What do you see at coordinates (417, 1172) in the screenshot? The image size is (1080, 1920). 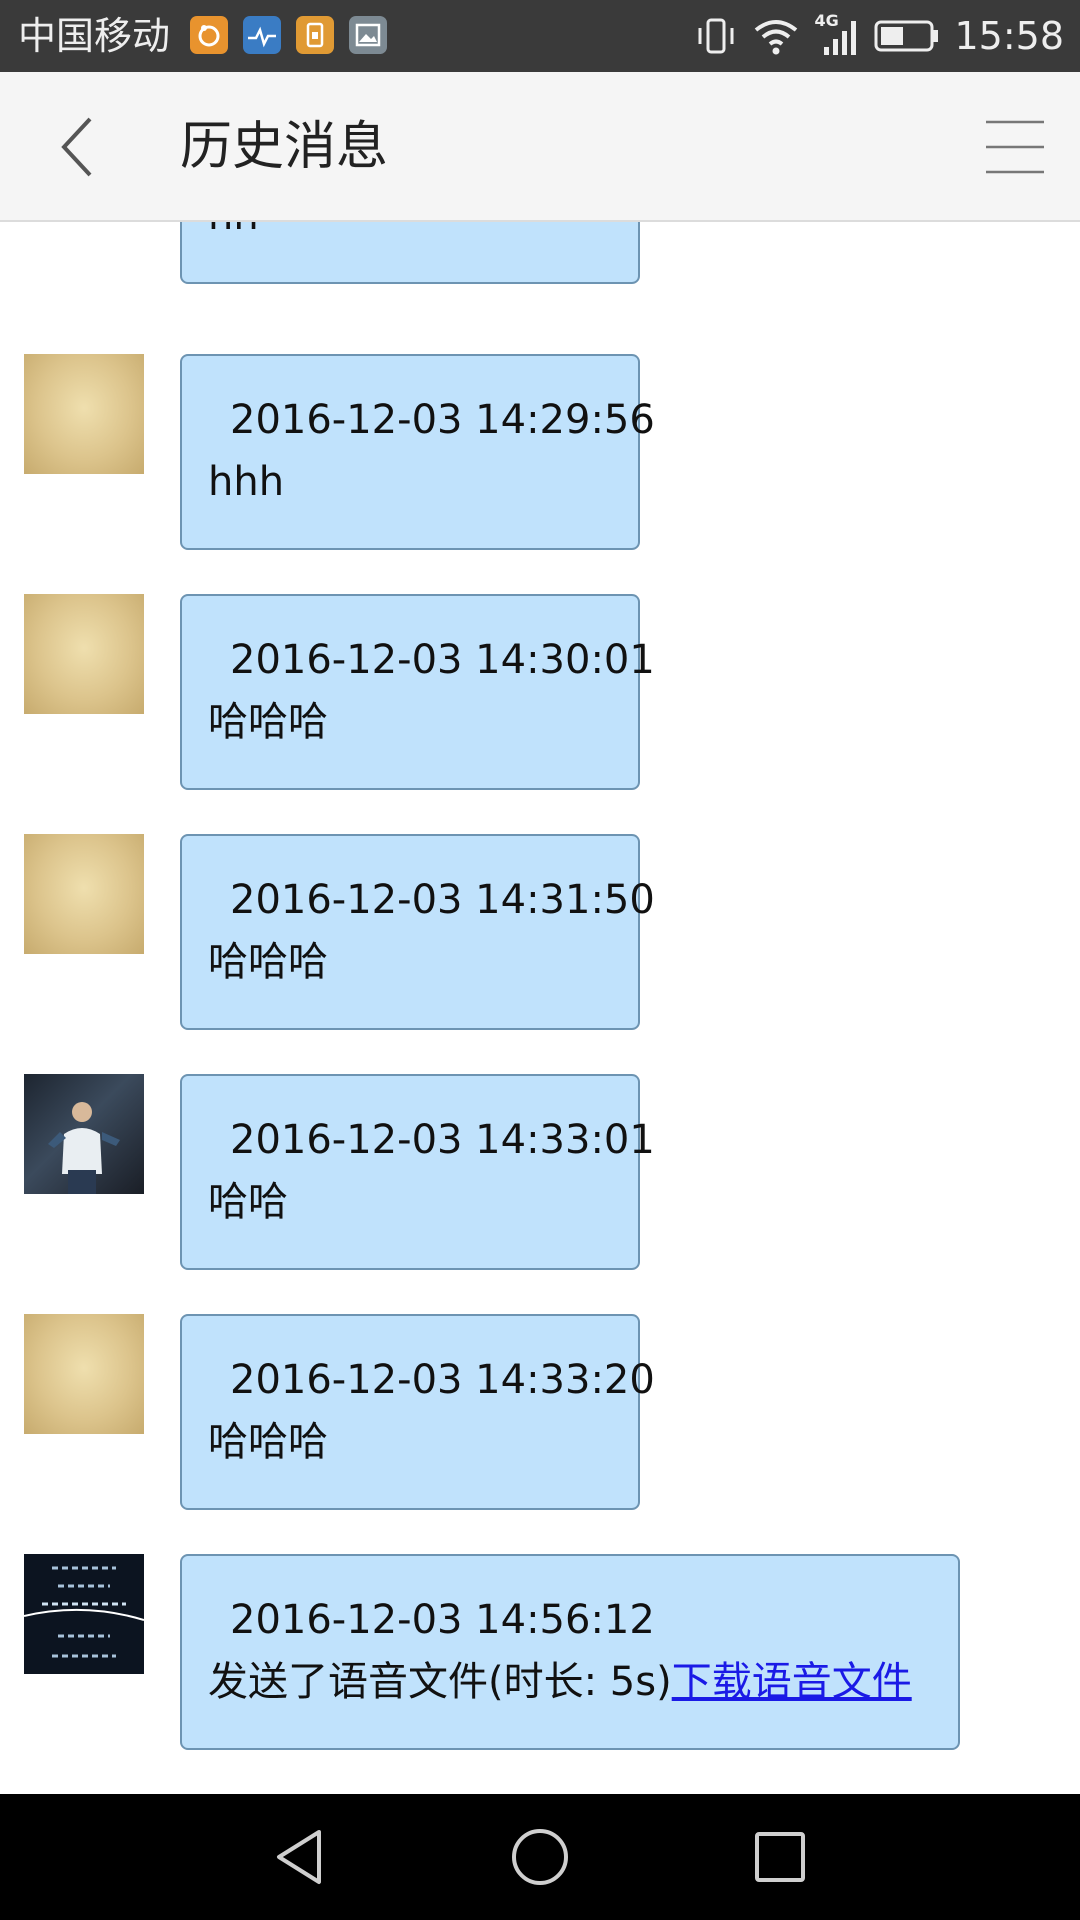 I see `message-bubble: 2016-12-03 14:33:01 哈哈` at bounding box center [417, 1172].